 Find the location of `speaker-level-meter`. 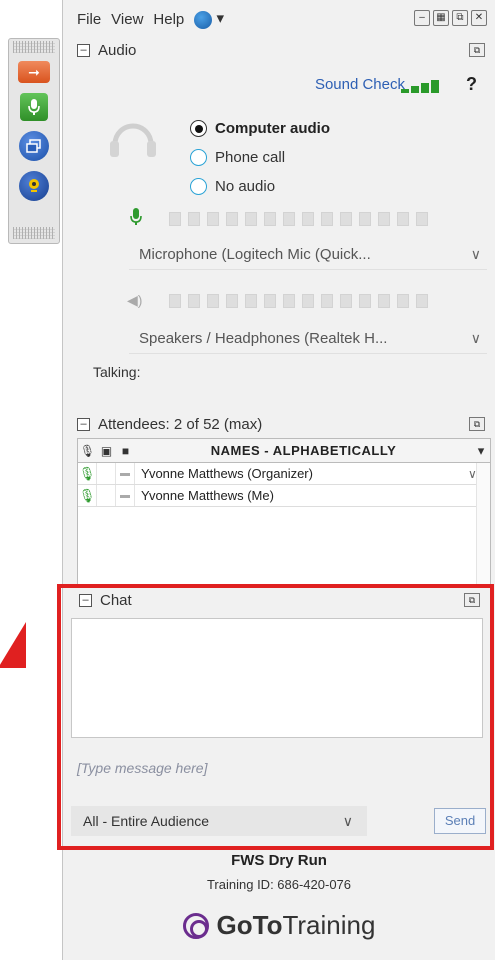

speaker-level-meter is located at coordinates (298, 301).